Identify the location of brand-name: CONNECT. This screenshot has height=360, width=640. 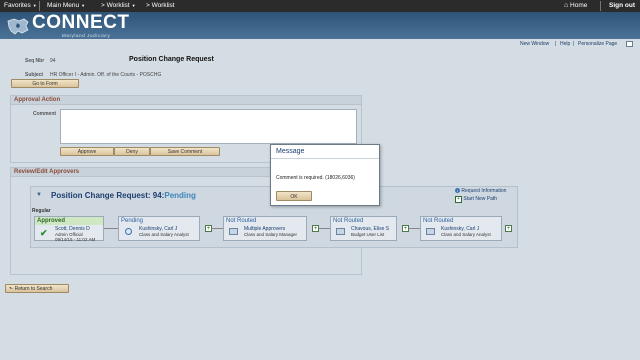
(81, 22).